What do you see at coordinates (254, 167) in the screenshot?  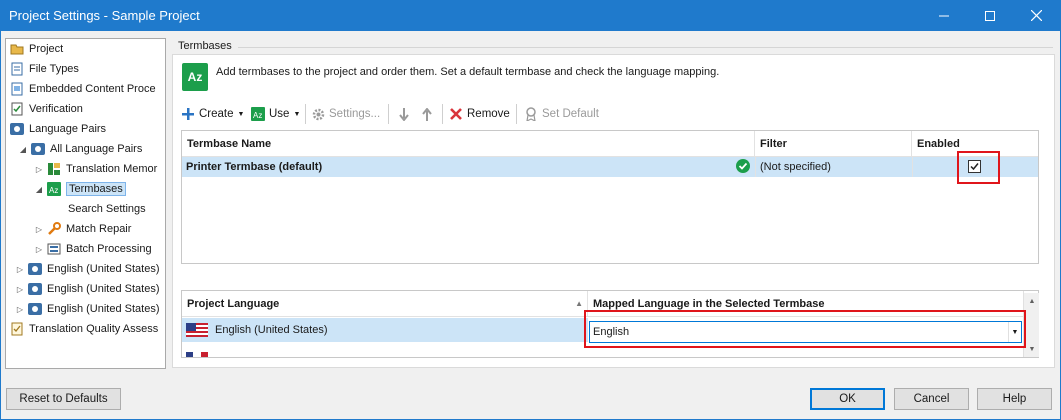 I see `termbase-name-cell: Printer Termbase (default)` at bounding box center [254, 167].